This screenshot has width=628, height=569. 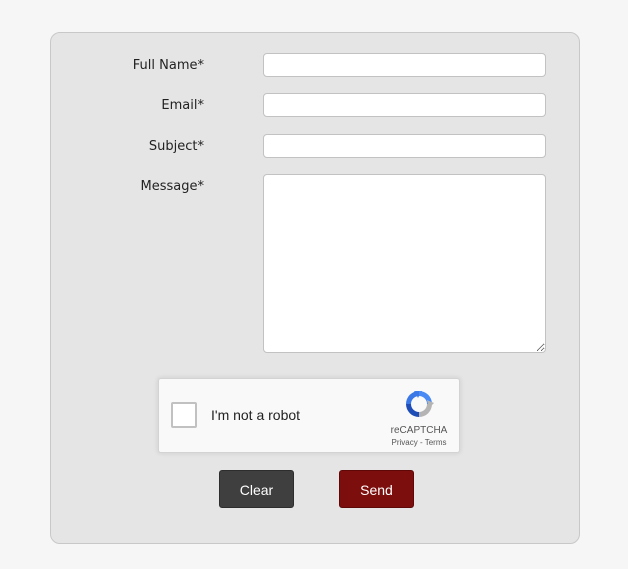 What do you see at coordinates (182, 105) in the screenshot?
I see `email-label: Email*` at bounding box center [182, 105].